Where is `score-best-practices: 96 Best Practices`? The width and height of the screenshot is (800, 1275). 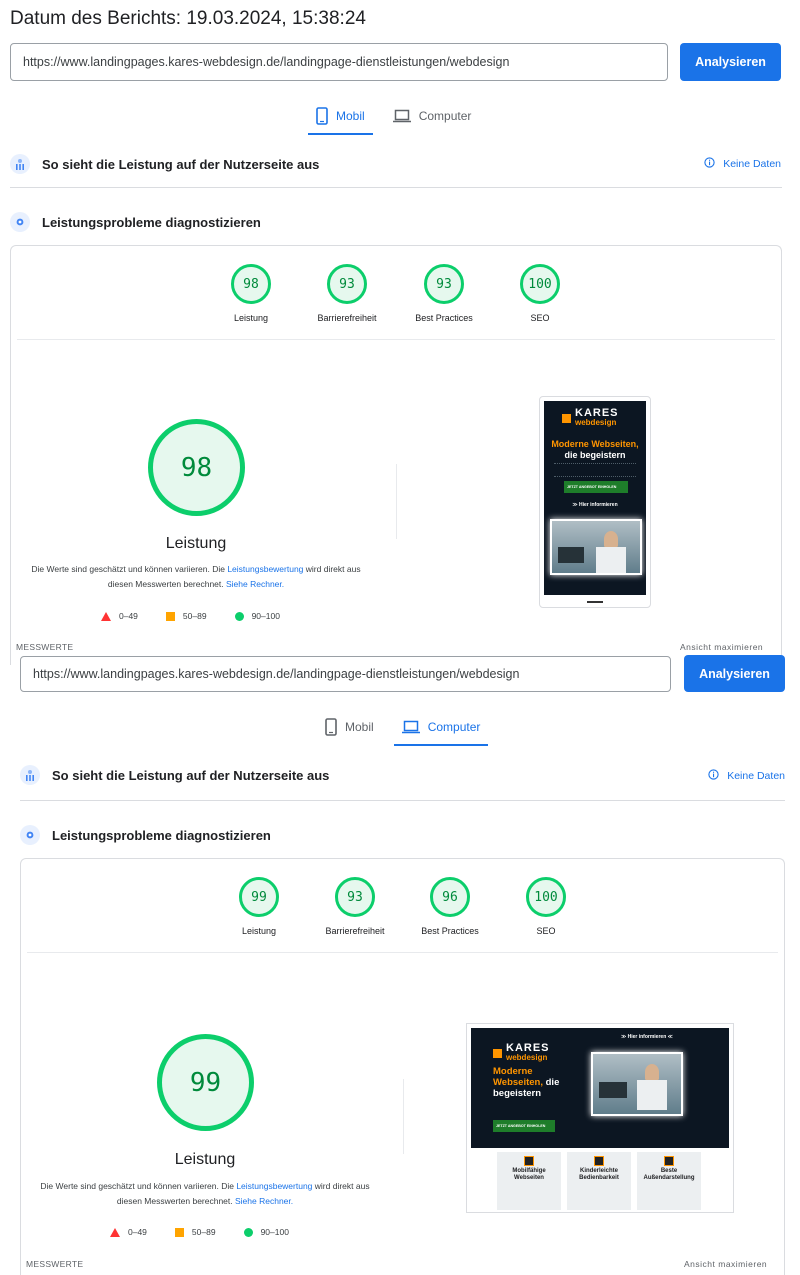
score-best-practices: 96 Best Practices is located at coordinates (450, 906).